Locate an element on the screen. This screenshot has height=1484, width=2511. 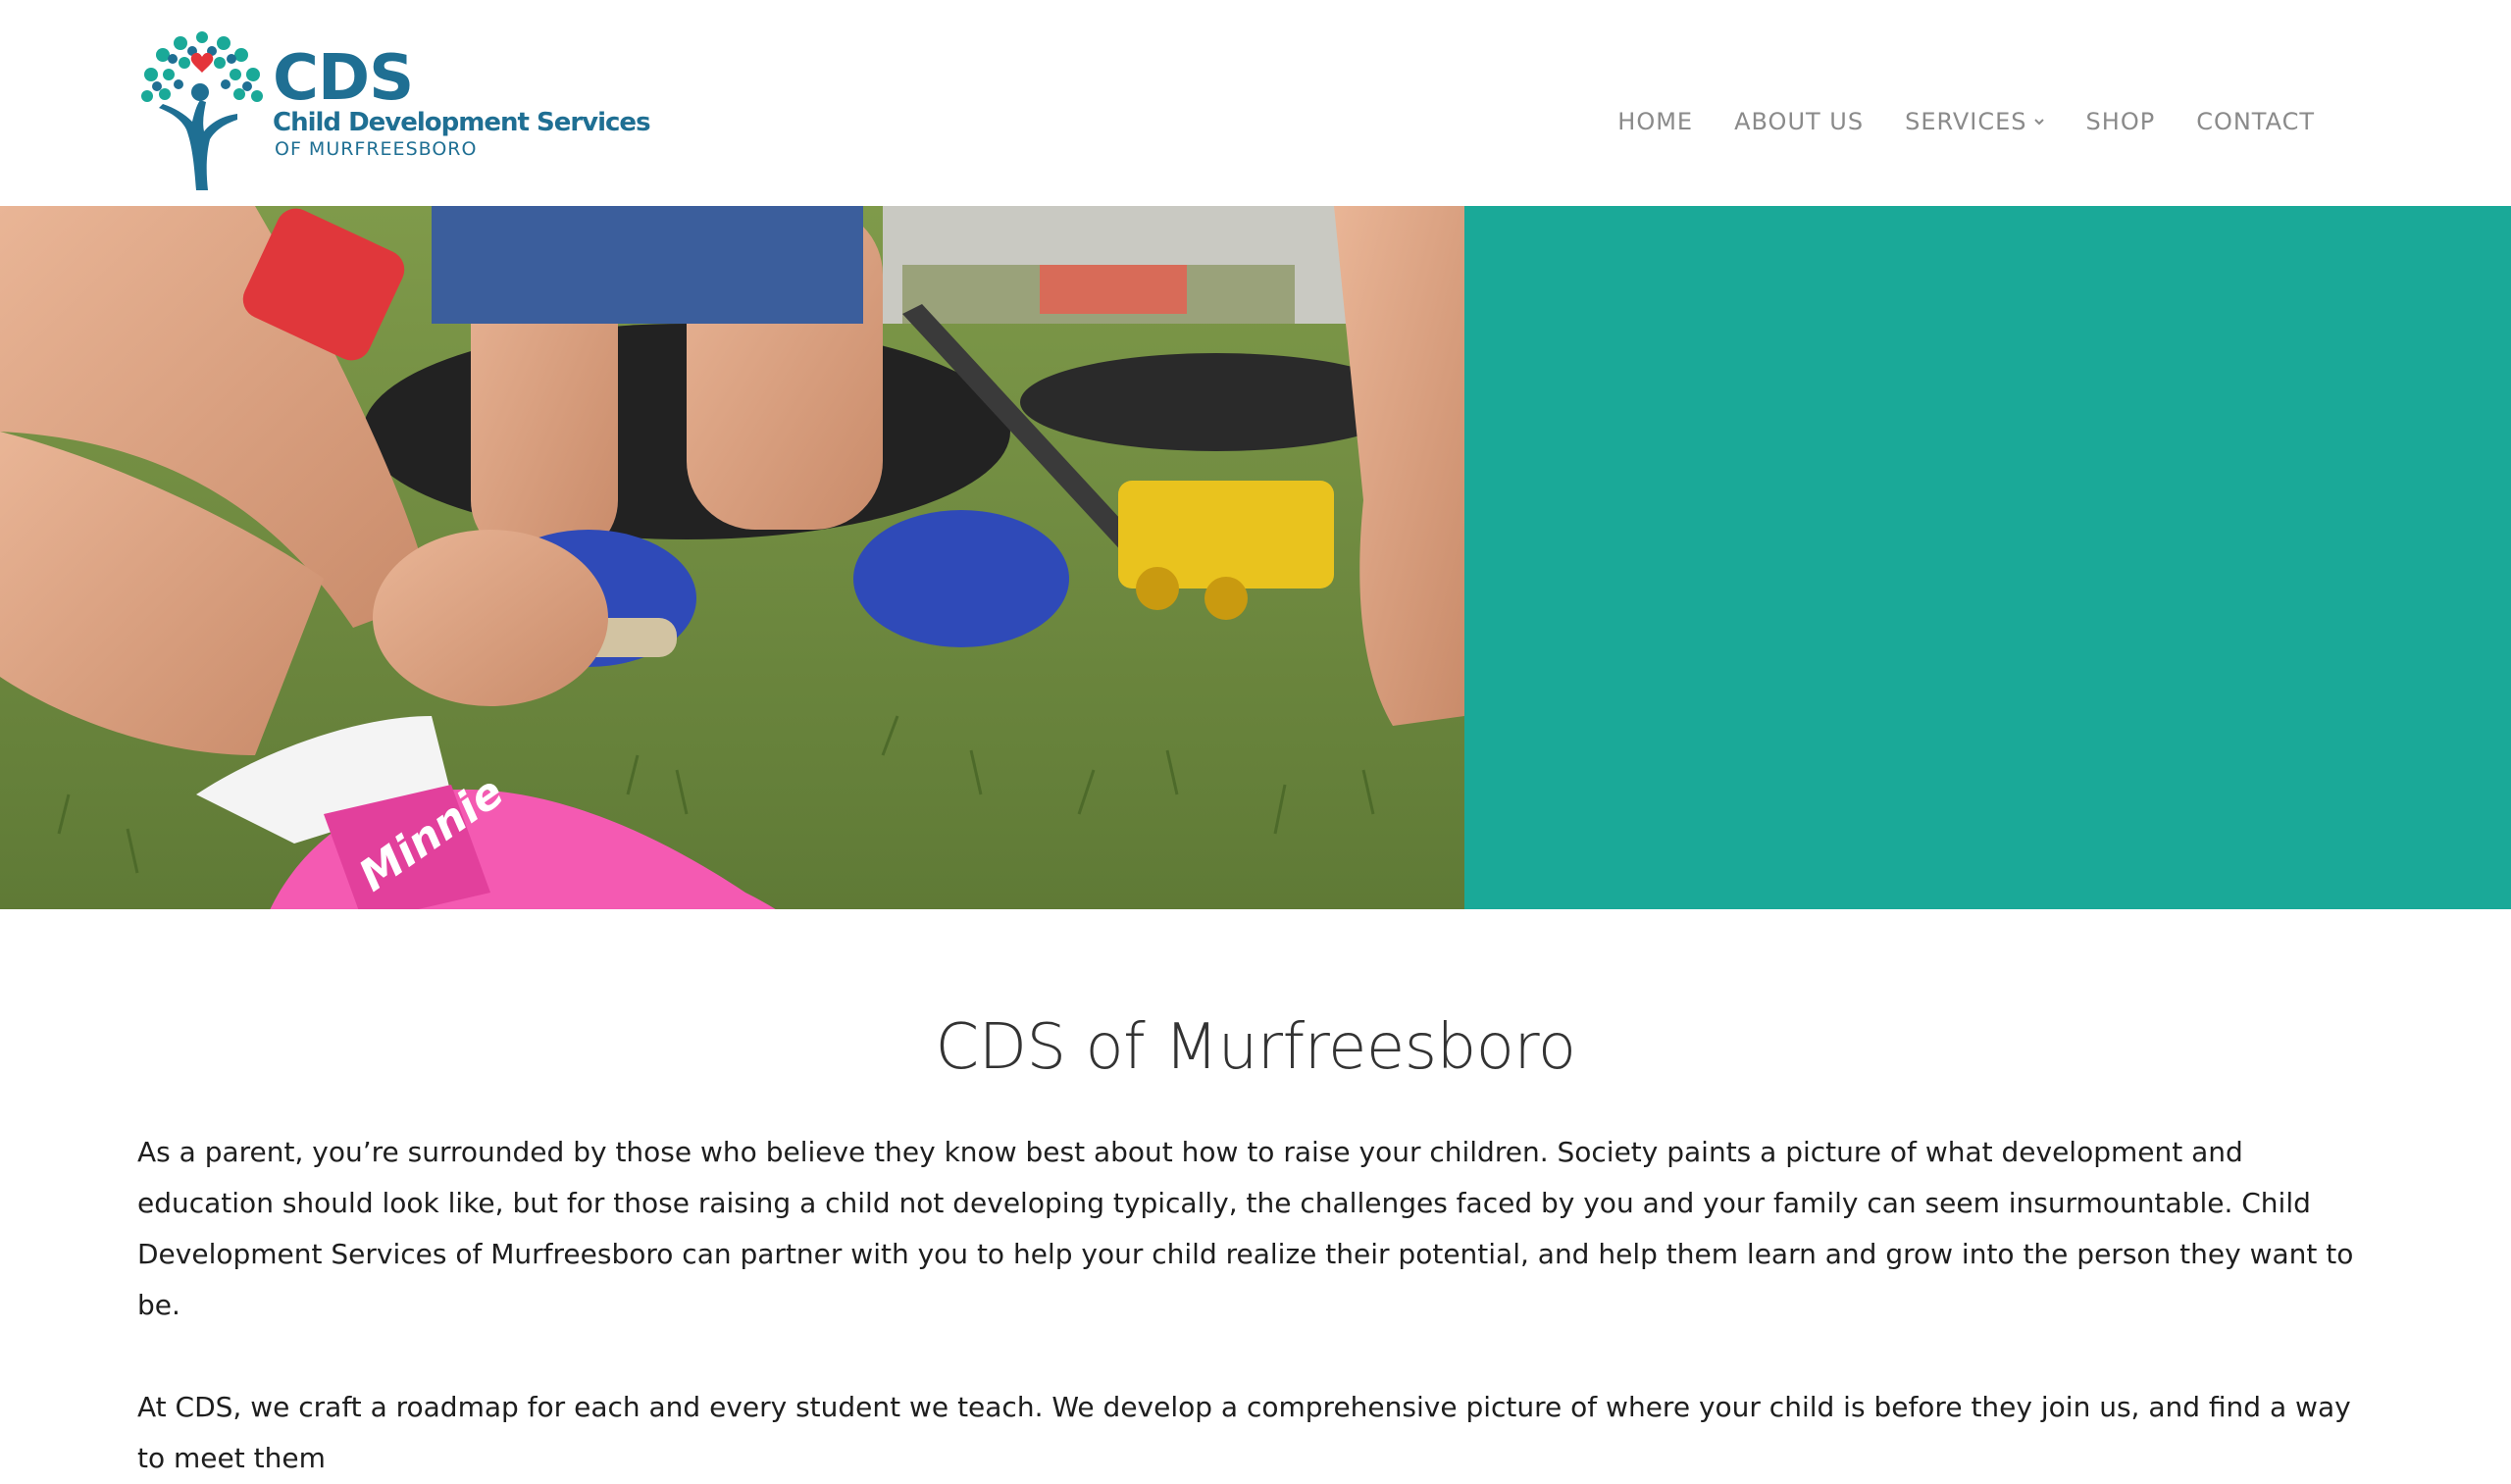
logo-tagline: Child Development Services is located at coordinates (462, 123).